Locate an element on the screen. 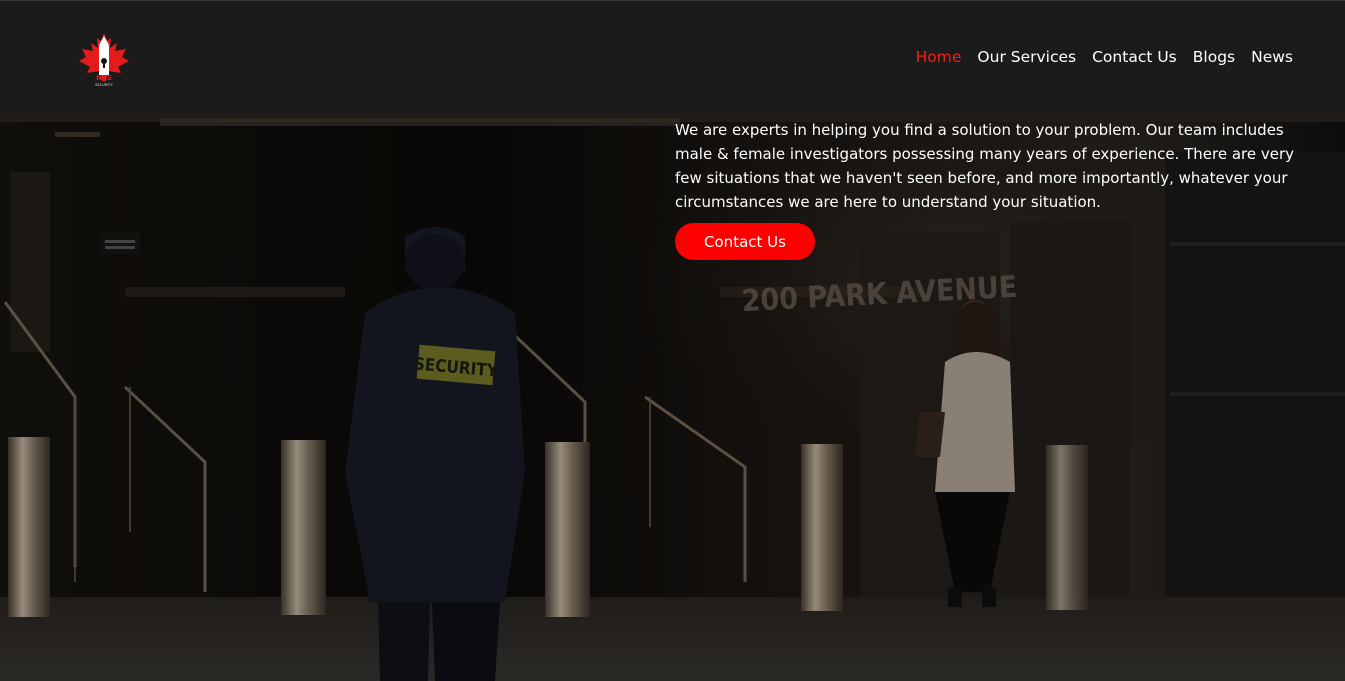 Image resolution: width=1345 pixels, height=681 pixels. nav-blogs: Blogs is located at coordinates (1214, 57).